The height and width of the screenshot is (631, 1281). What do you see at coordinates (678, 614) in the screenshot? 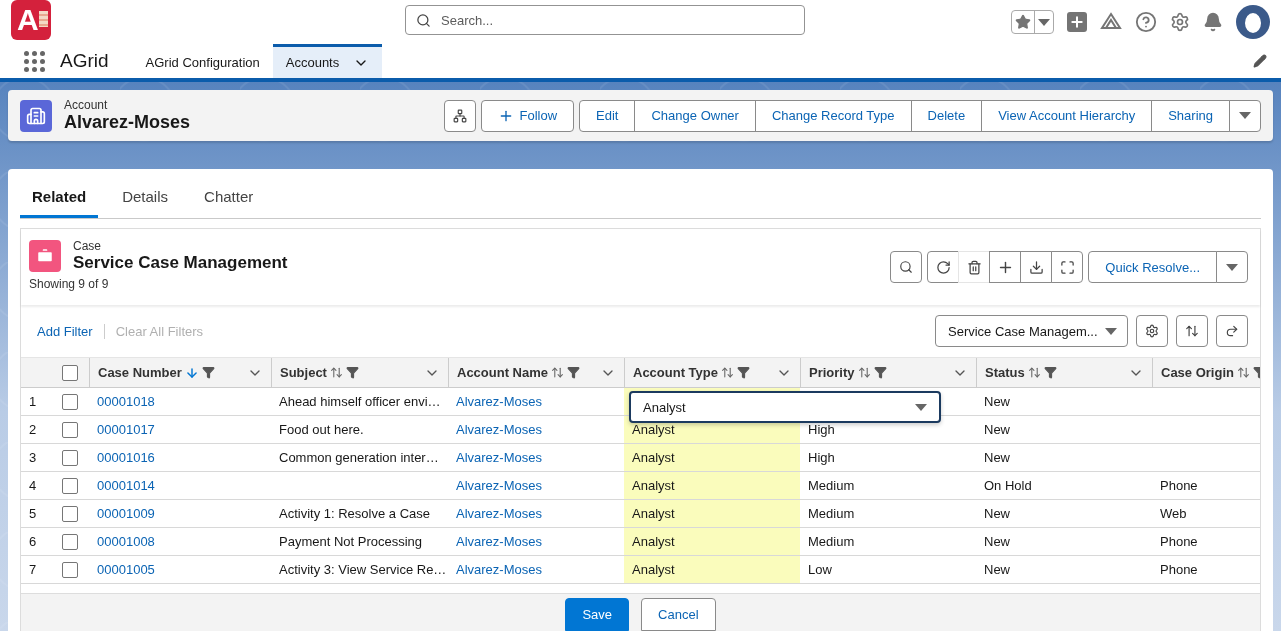
I see `cancel-button: Cancel` at bounding box center [678, 614].